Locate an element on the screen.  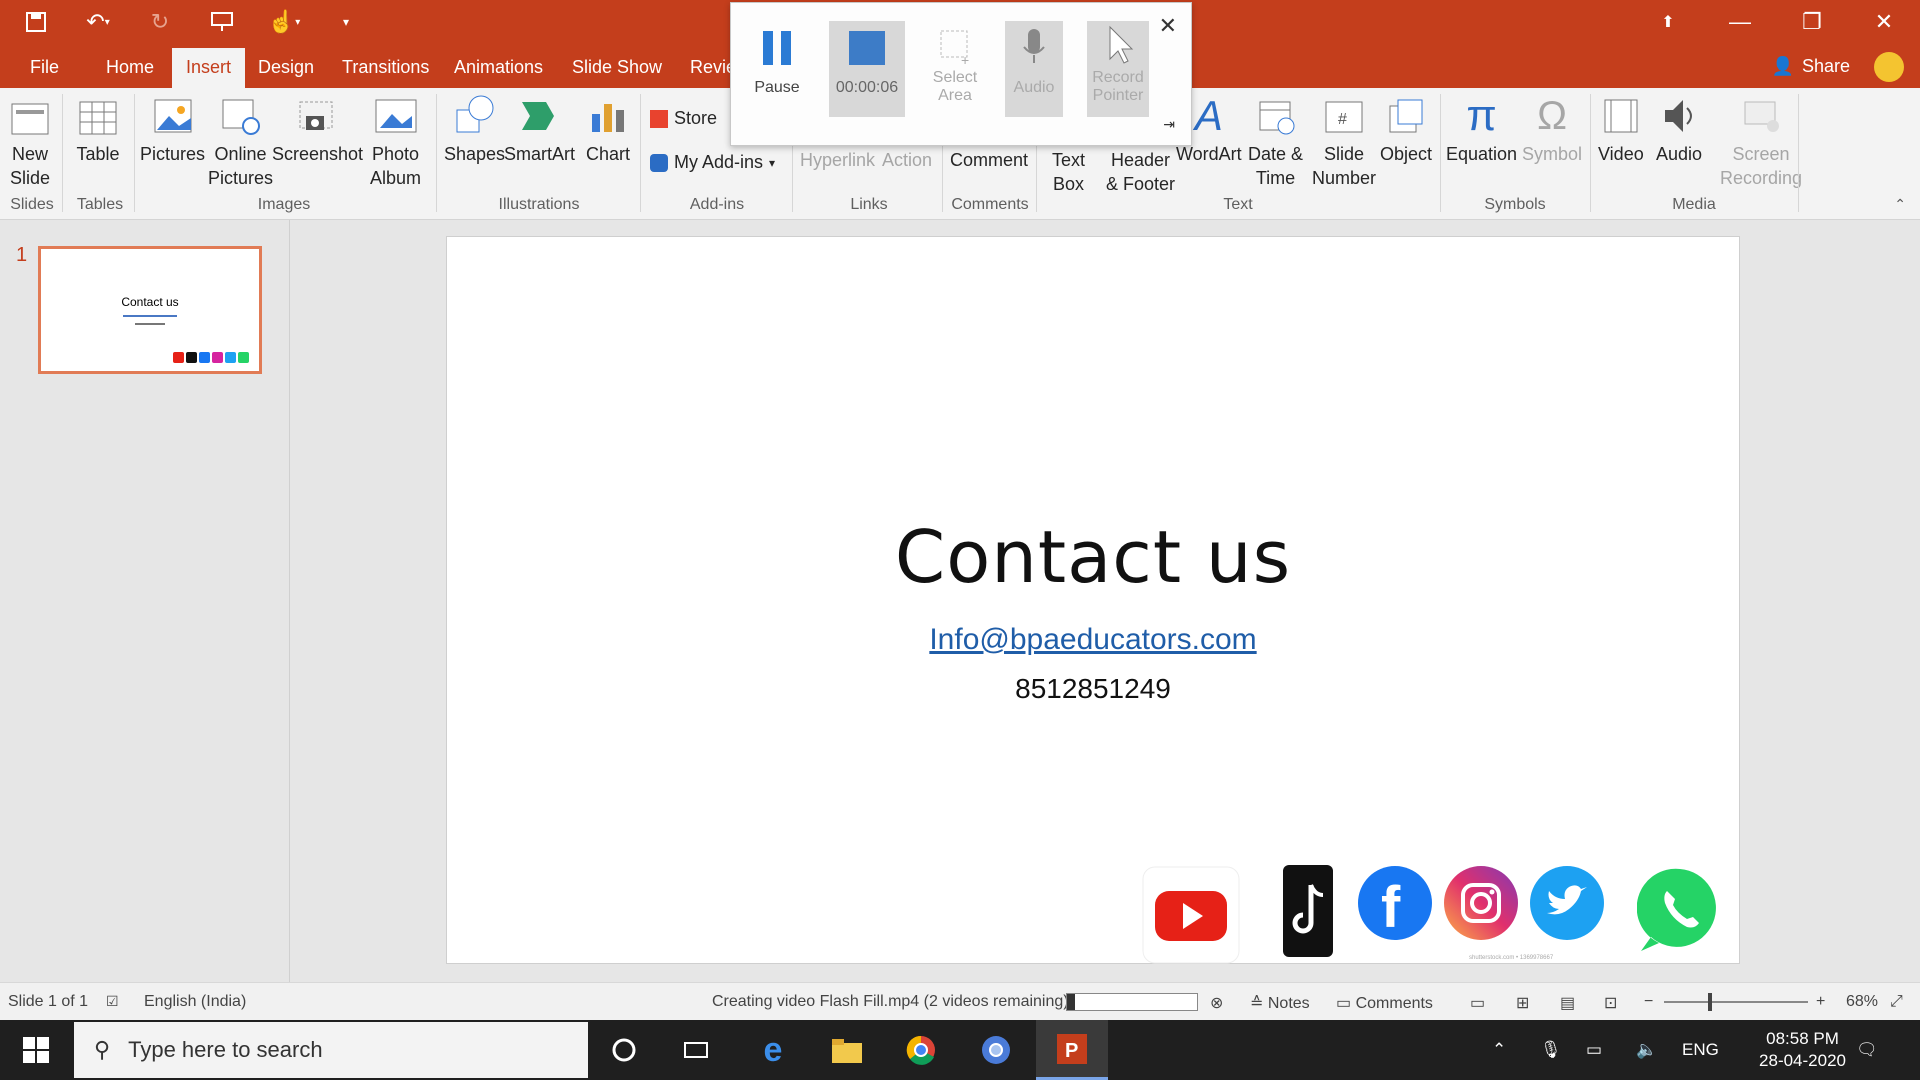
save-icon is located at coordinates (36, 22).